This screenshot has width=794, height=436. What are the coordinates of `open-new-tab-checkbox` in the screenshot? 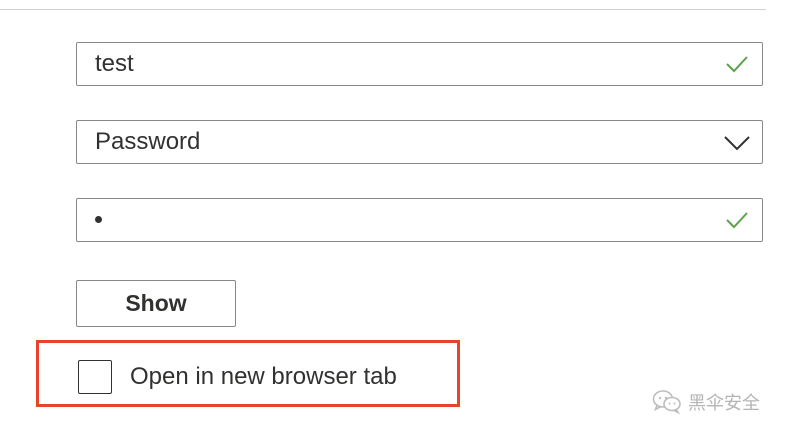 It's located at (95, 377).